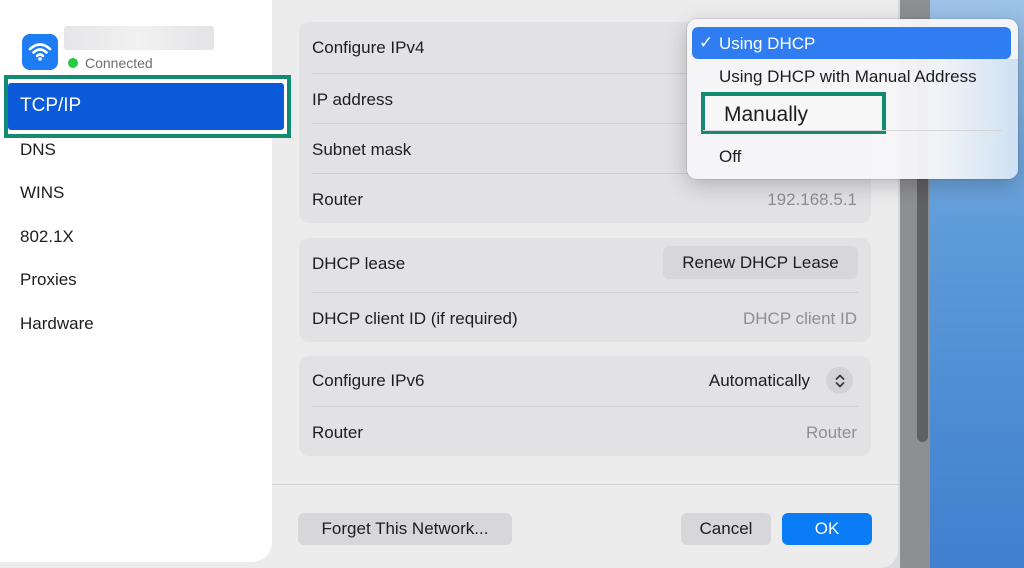  What do you see at coordinates (42, 193) in the screenshot?
I see `sidebar-item-wins: WINS` at bounding box center [42, 193].